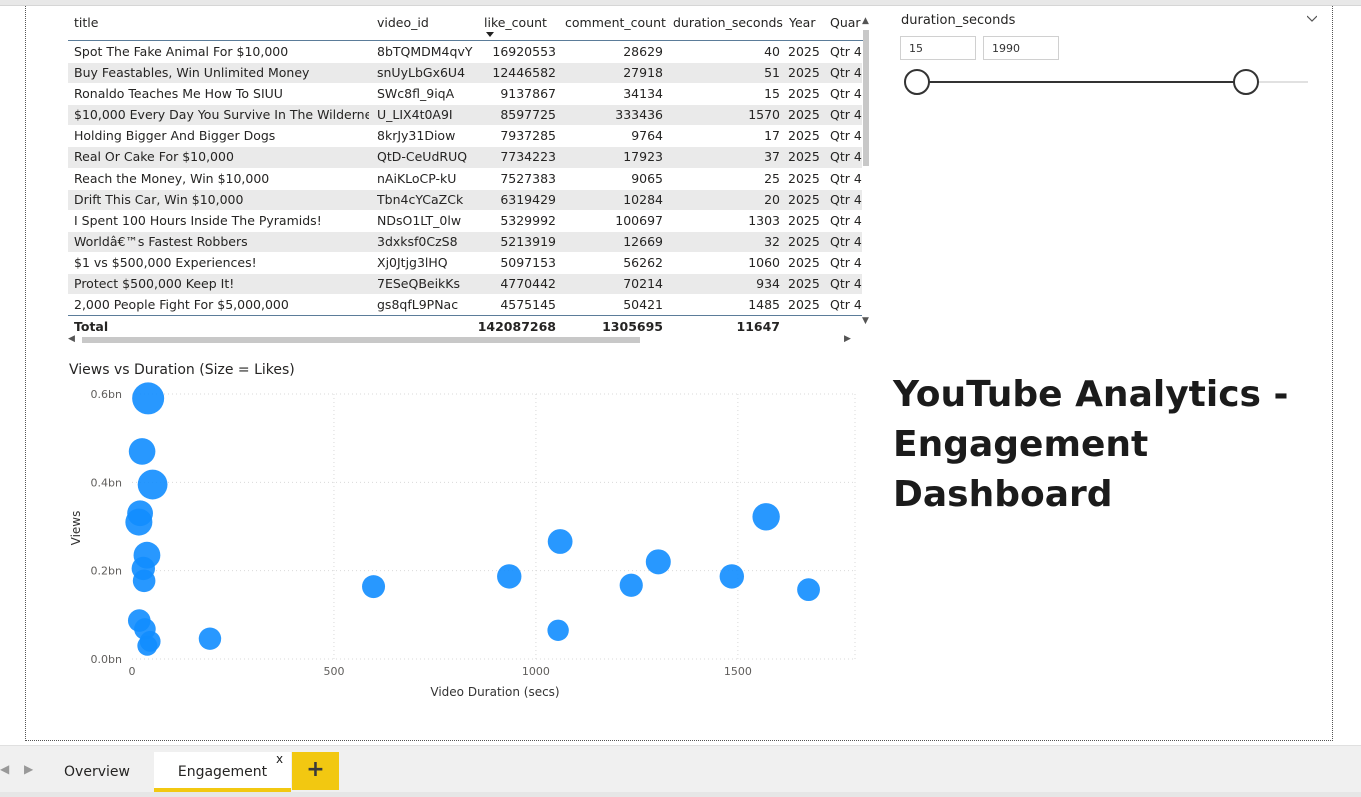  Describe the element at coordinates (643, 284) in the screenshot. I see `cell-comment-count: 70214` at that location.